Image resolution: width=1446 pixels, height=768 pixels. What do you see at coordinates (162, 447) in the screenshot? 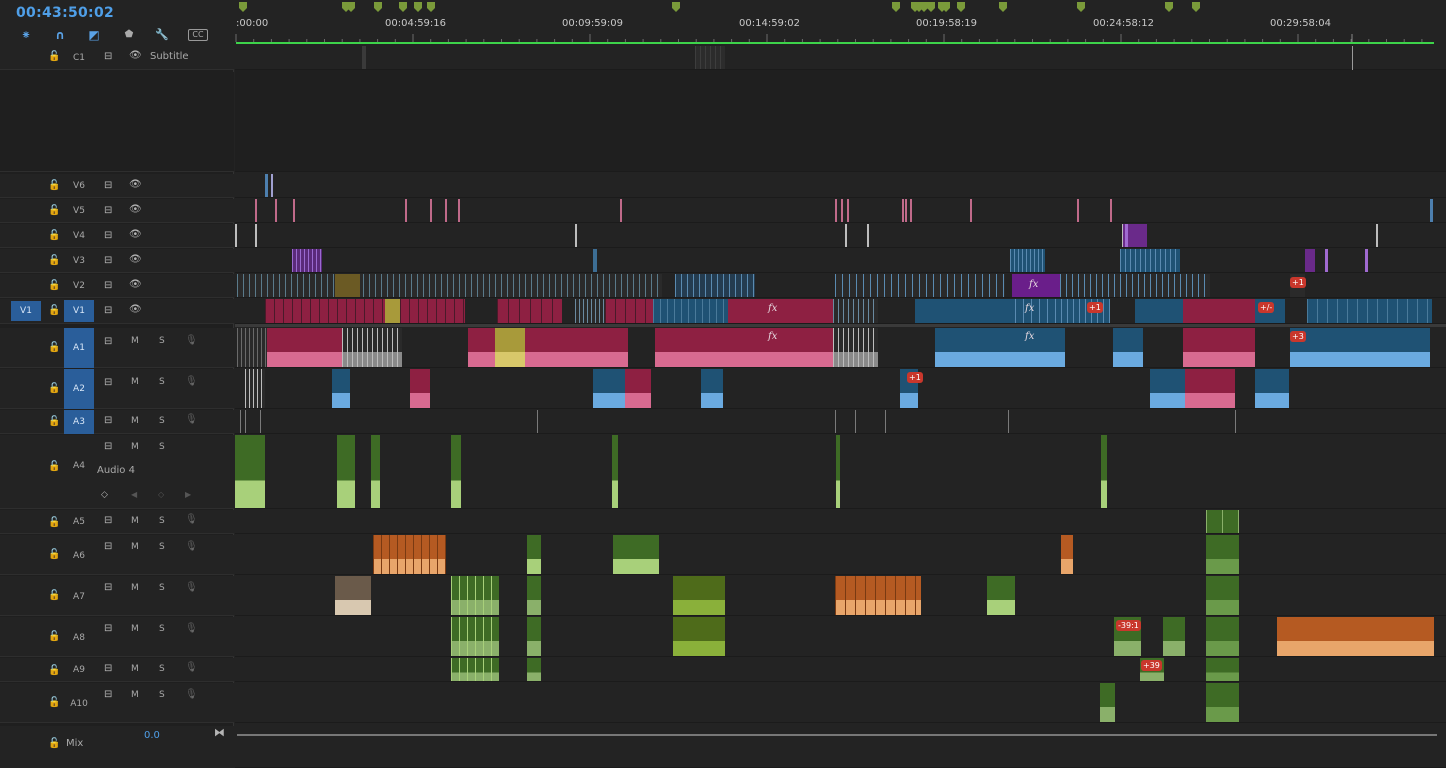
I see `solo-button: S` at bounding box center [162, 447].